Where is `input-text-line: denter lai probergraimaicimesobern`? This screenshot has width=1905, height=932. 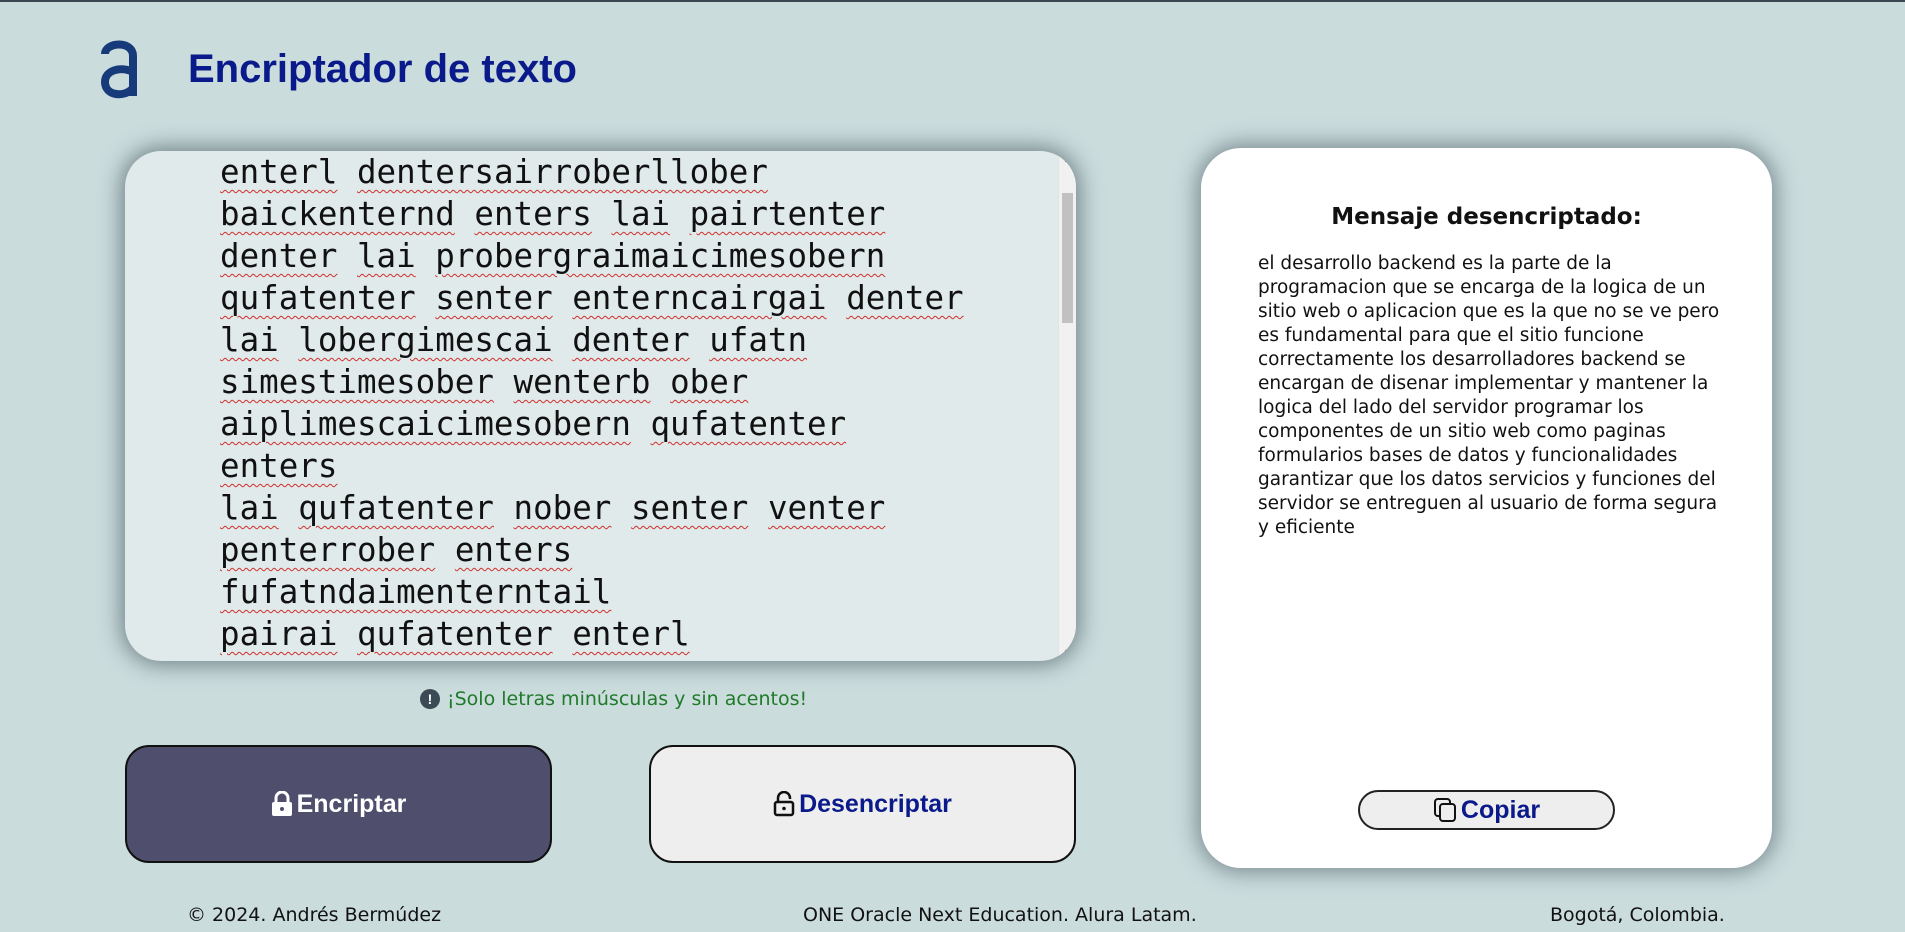 input-text-line: denter lai probergraimaicimesobern is located at coordinates (600, 256).